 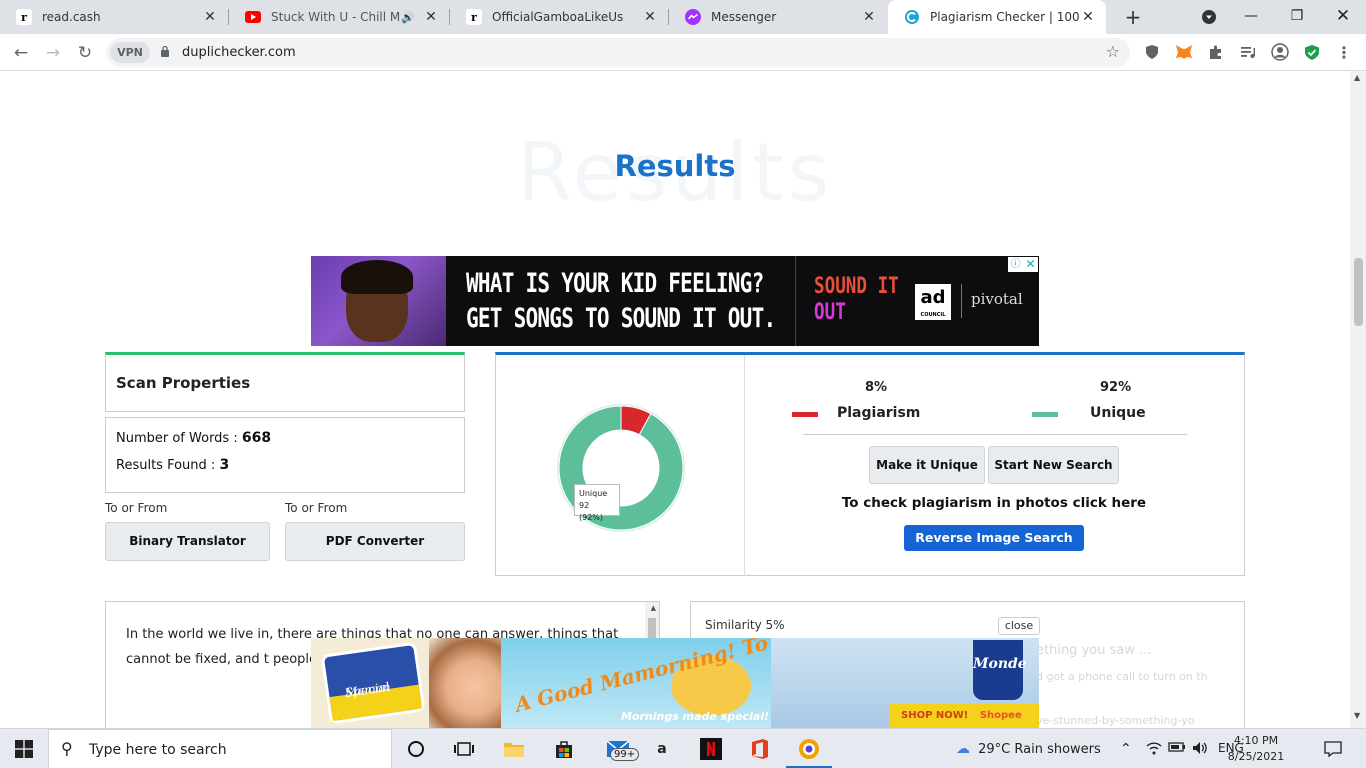 What do you see at coordinates (514, 749) in the screenshot?
I see `file-explorer-icon` at bounding box center [514, 749].